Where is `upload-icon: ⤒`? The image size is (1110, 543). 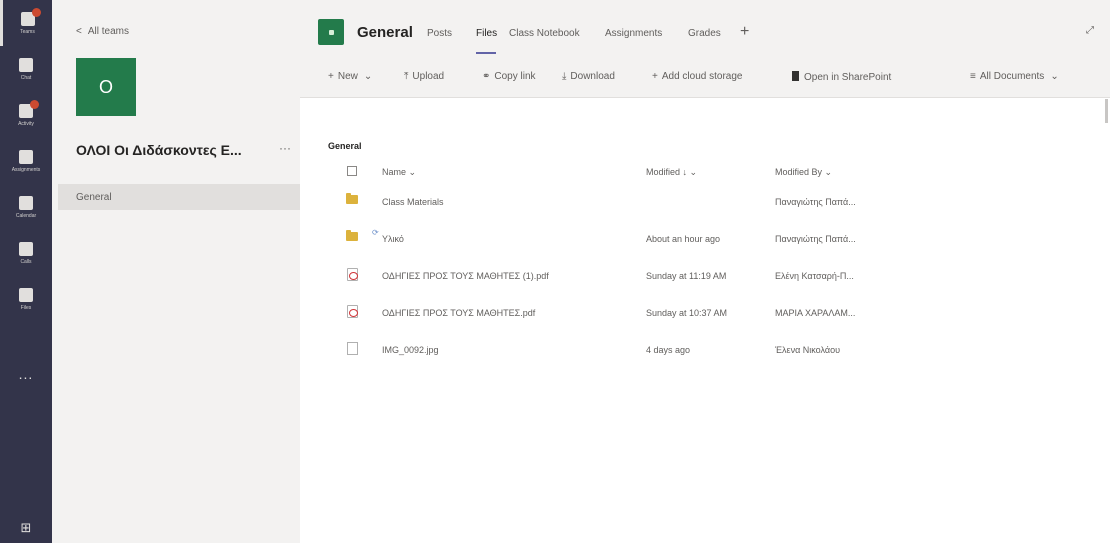 upload-icon: ⤒ is located at coordinates (406, 76).